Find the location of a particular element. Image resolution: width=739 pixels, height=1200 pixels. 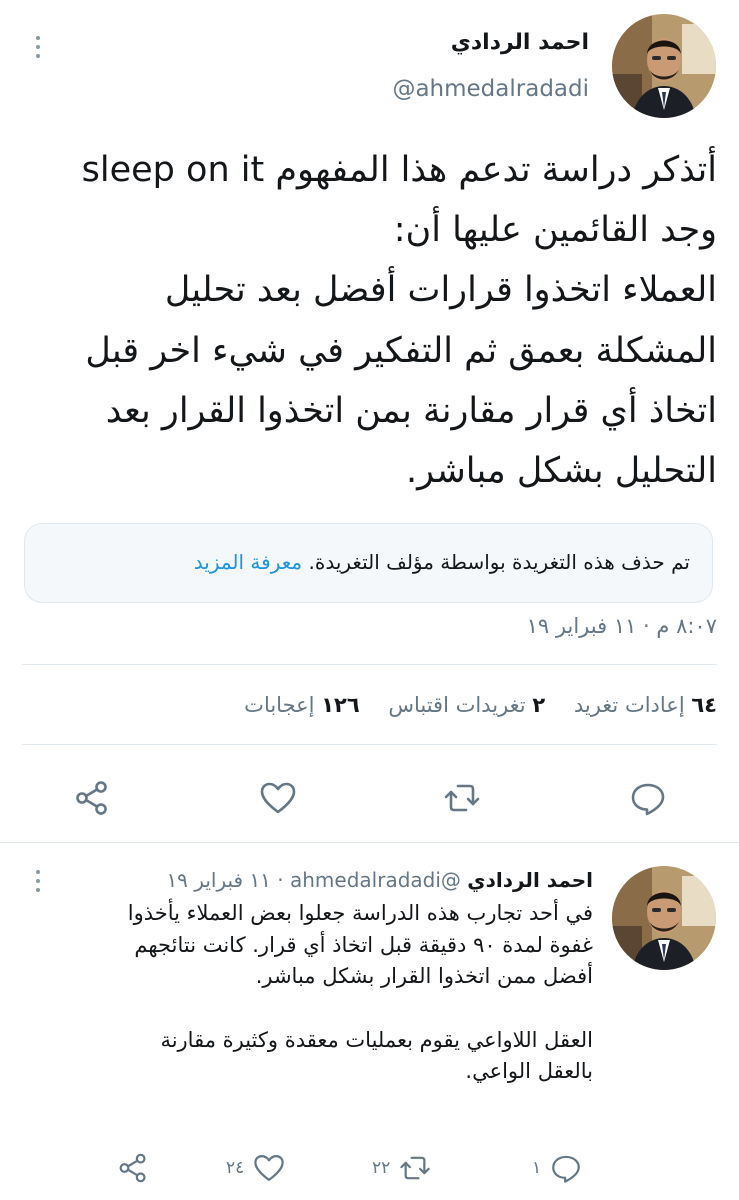

quotes-stat: ٢ تغريدات اقتباس is located at coordinates (466, 705).